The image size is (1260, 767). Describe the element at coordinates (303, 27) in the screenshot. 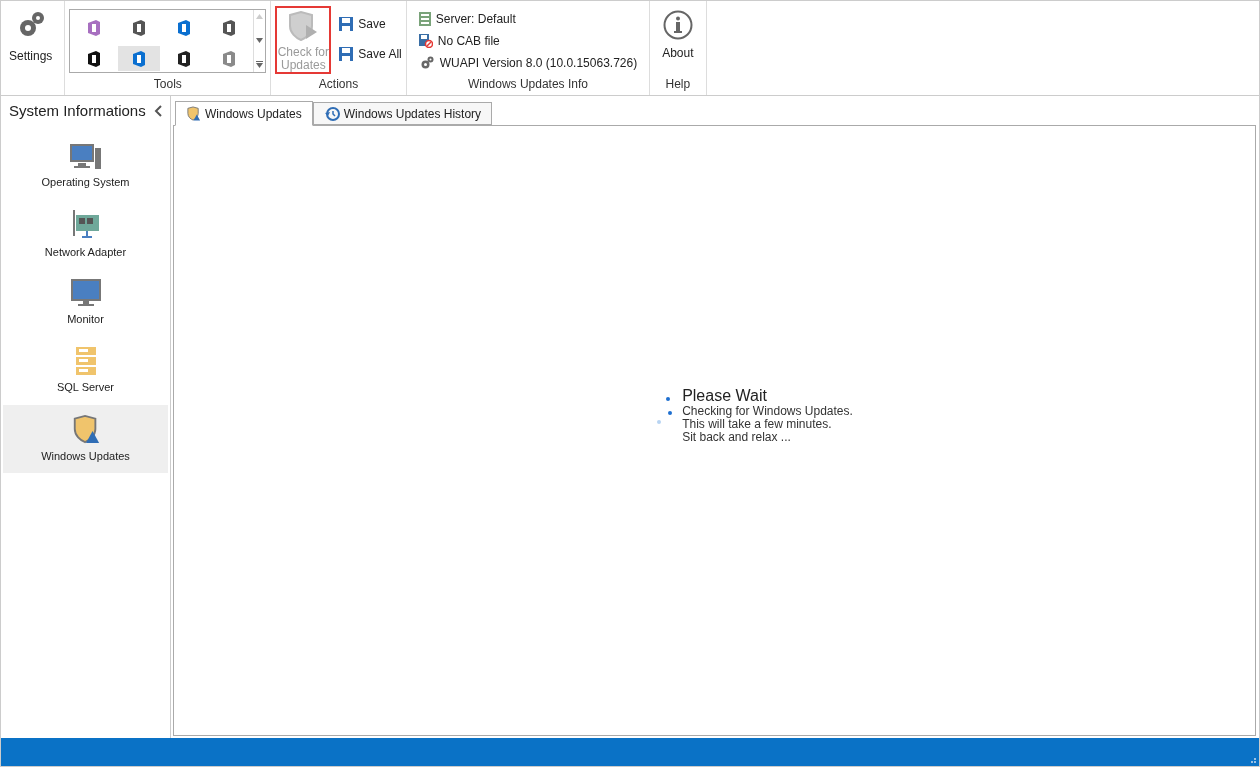

I see `shield-play-icon` at that location.